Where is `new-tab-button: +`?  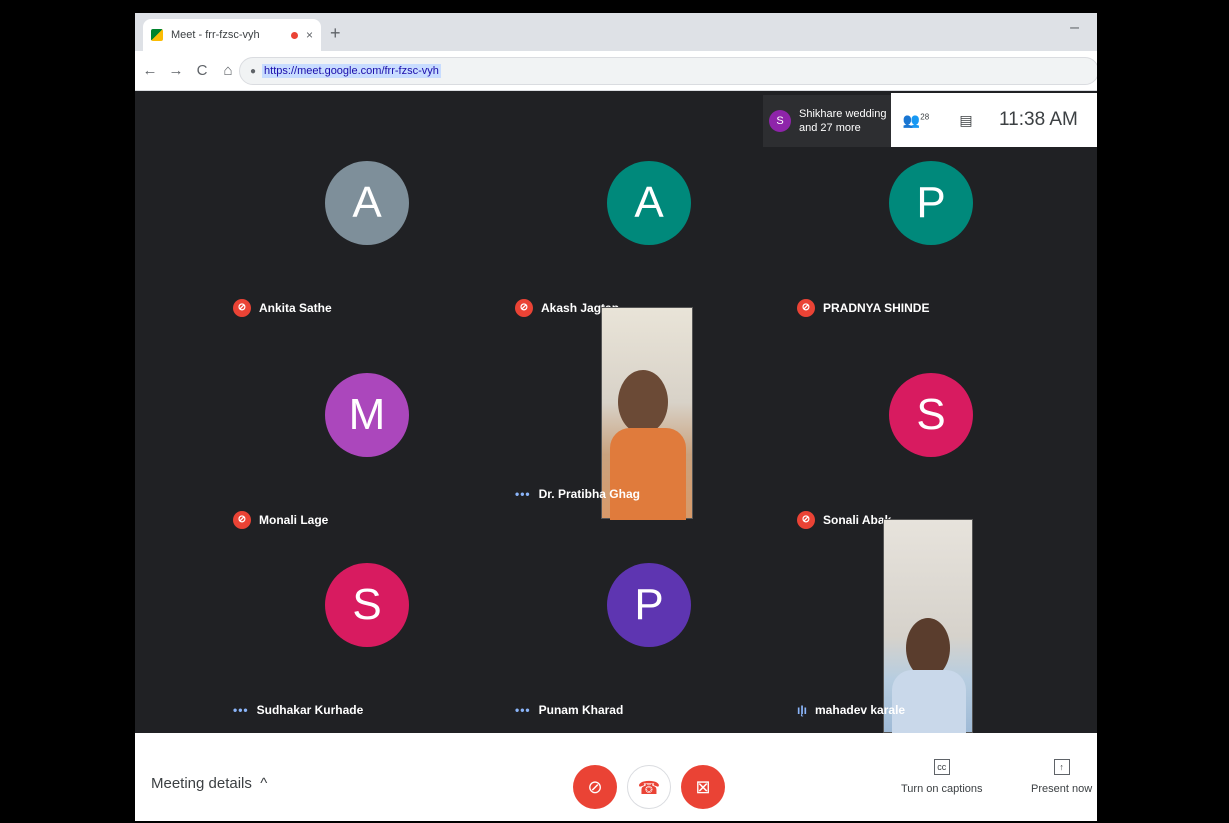
new-tab-button: + is located at coordinates (335, 33).